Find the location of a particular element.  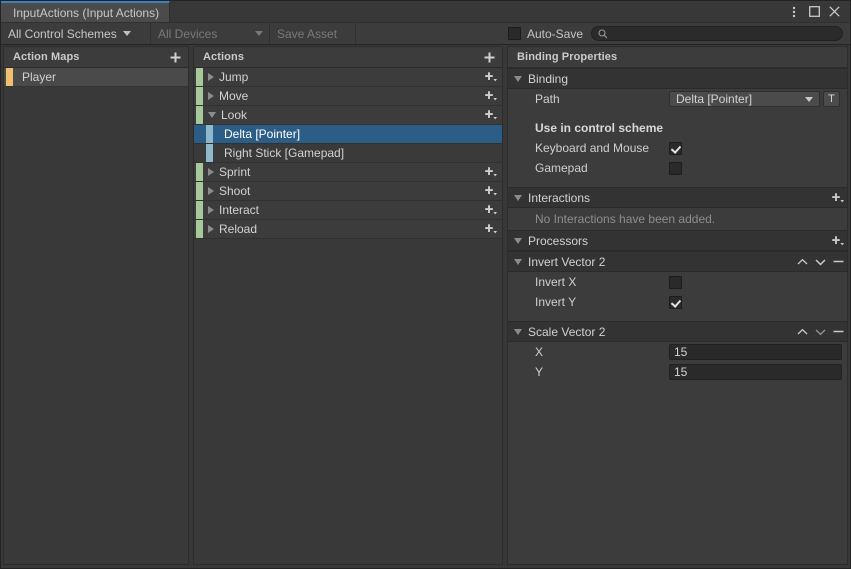

keyboard-mouse-checkbox is located at coordinates (675, 148).